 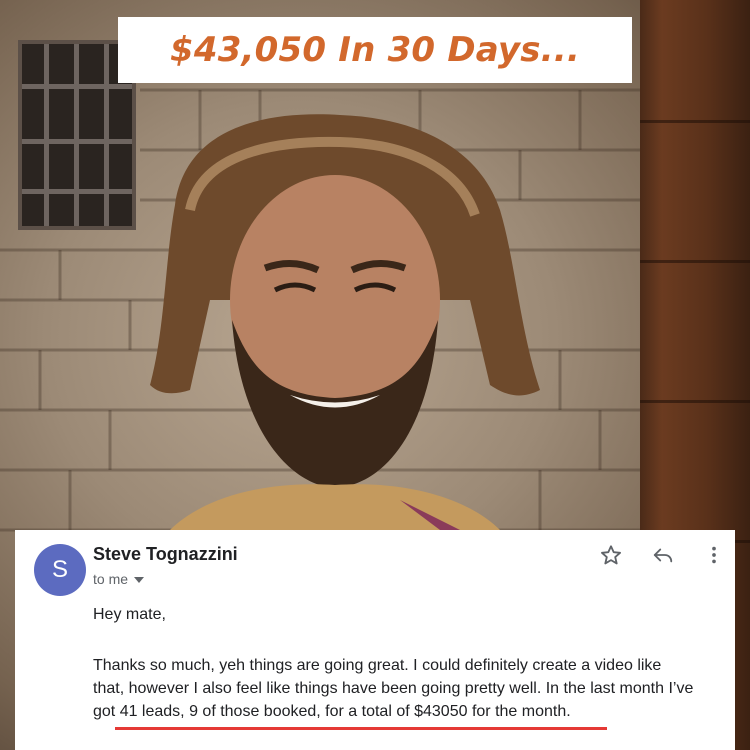 I want to click on more-button, so click(x=714, y=555).